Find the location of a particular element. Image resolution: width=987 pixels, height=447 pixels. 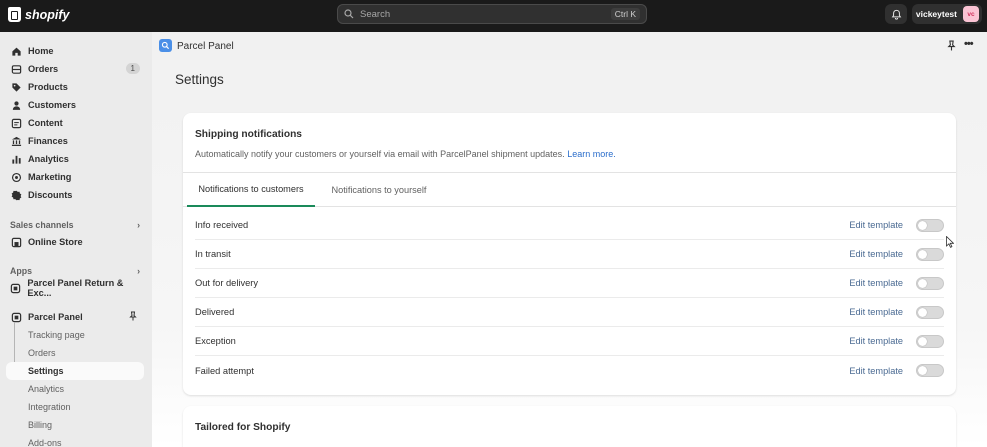

sales-channels-header: Sales channels › is located at coordinates (75, 225).